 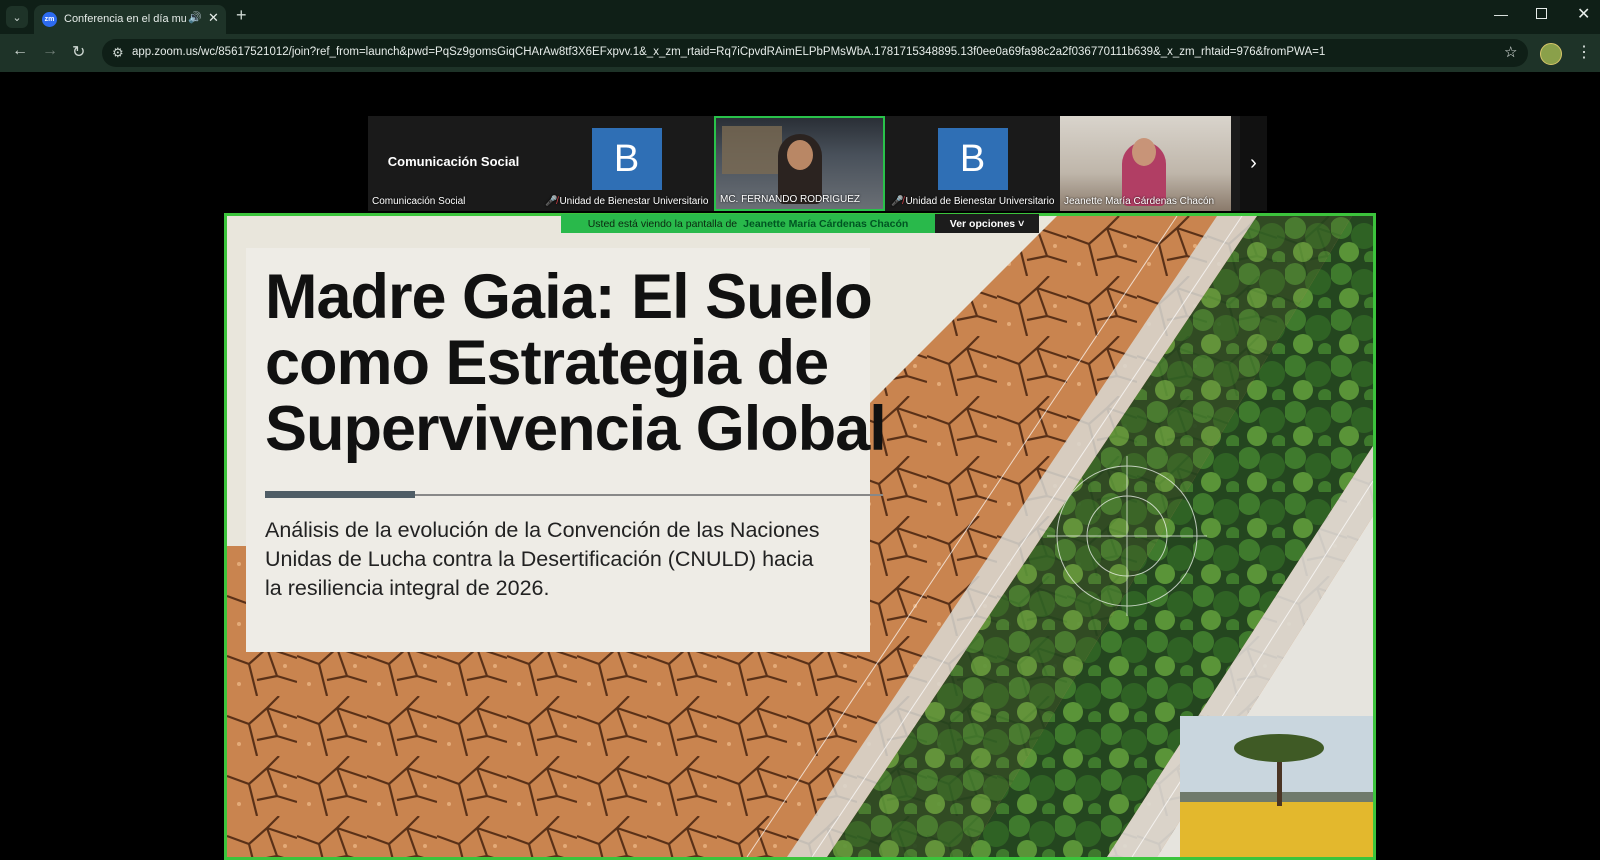 What do you see at coordinates (125, 19) in the screenshot?
I see `tab-title: Conferencia en el día mundial` at bounding box center [125, 19].